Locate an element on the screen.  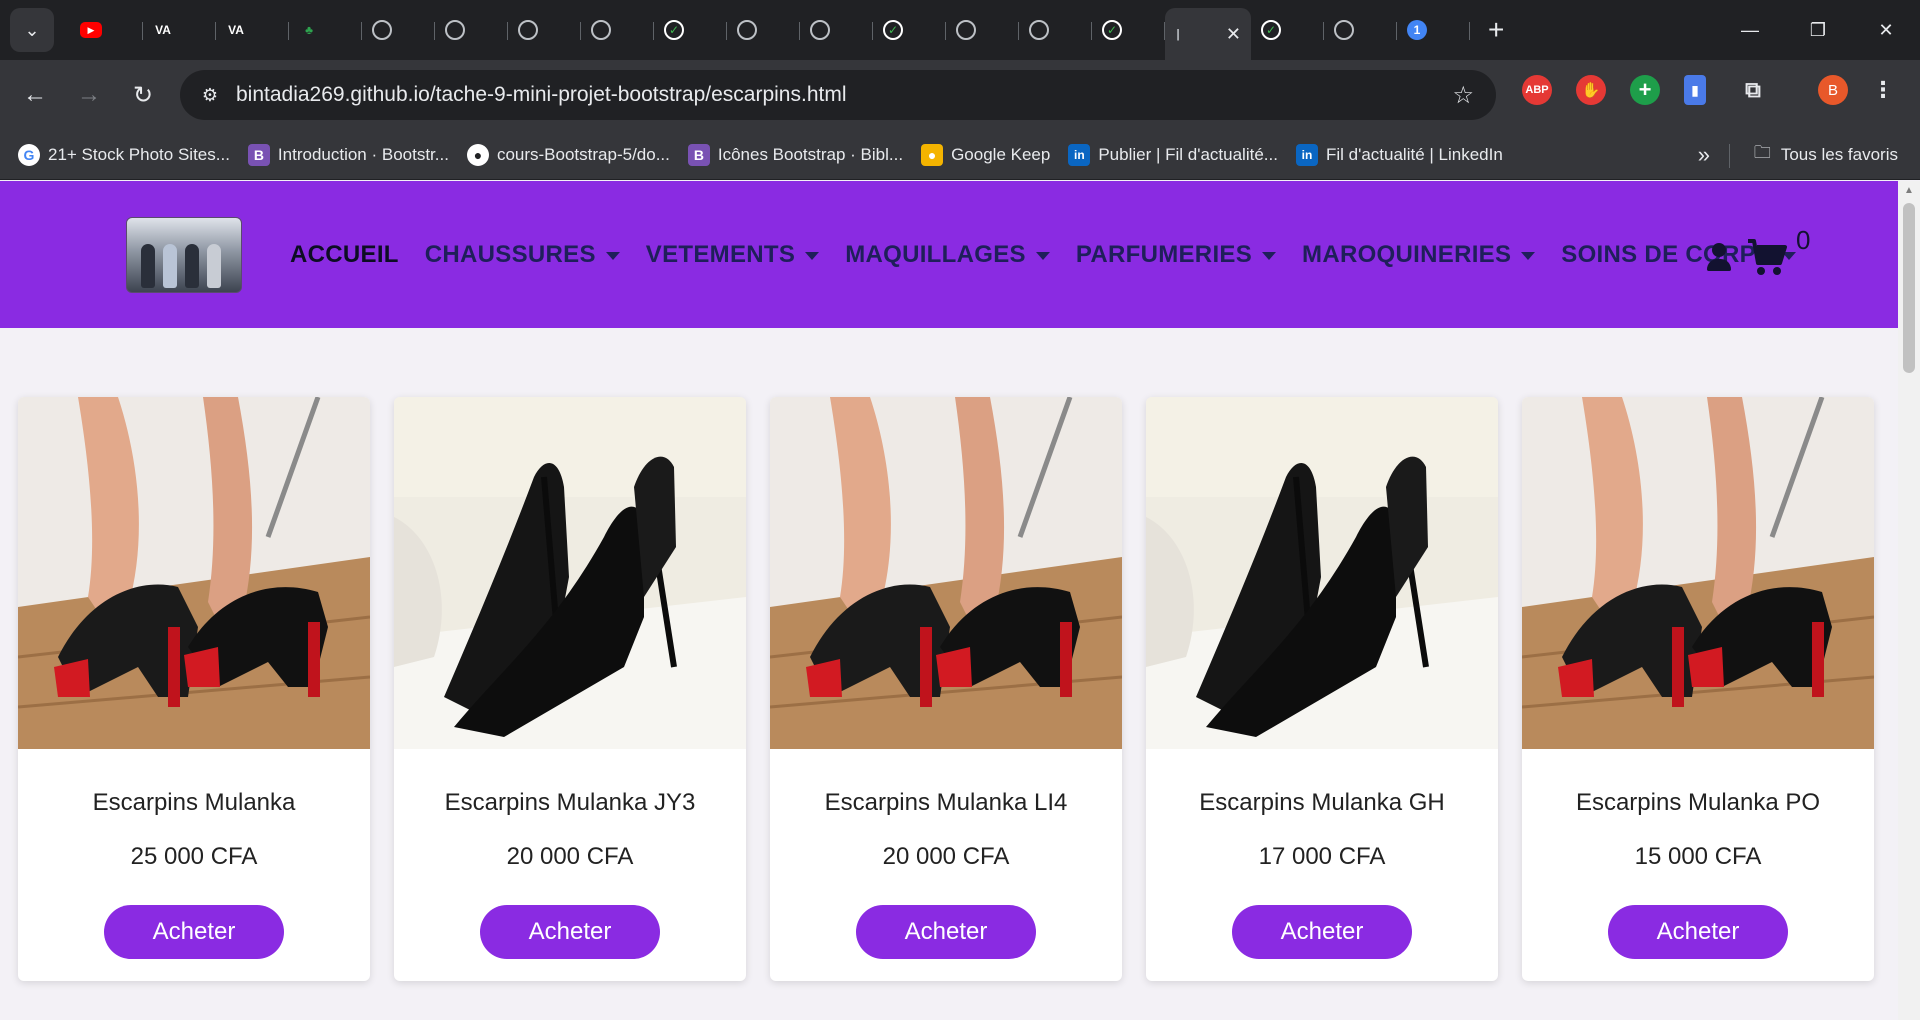
browser-tab: ▶ is located at coordinates (106, 30).